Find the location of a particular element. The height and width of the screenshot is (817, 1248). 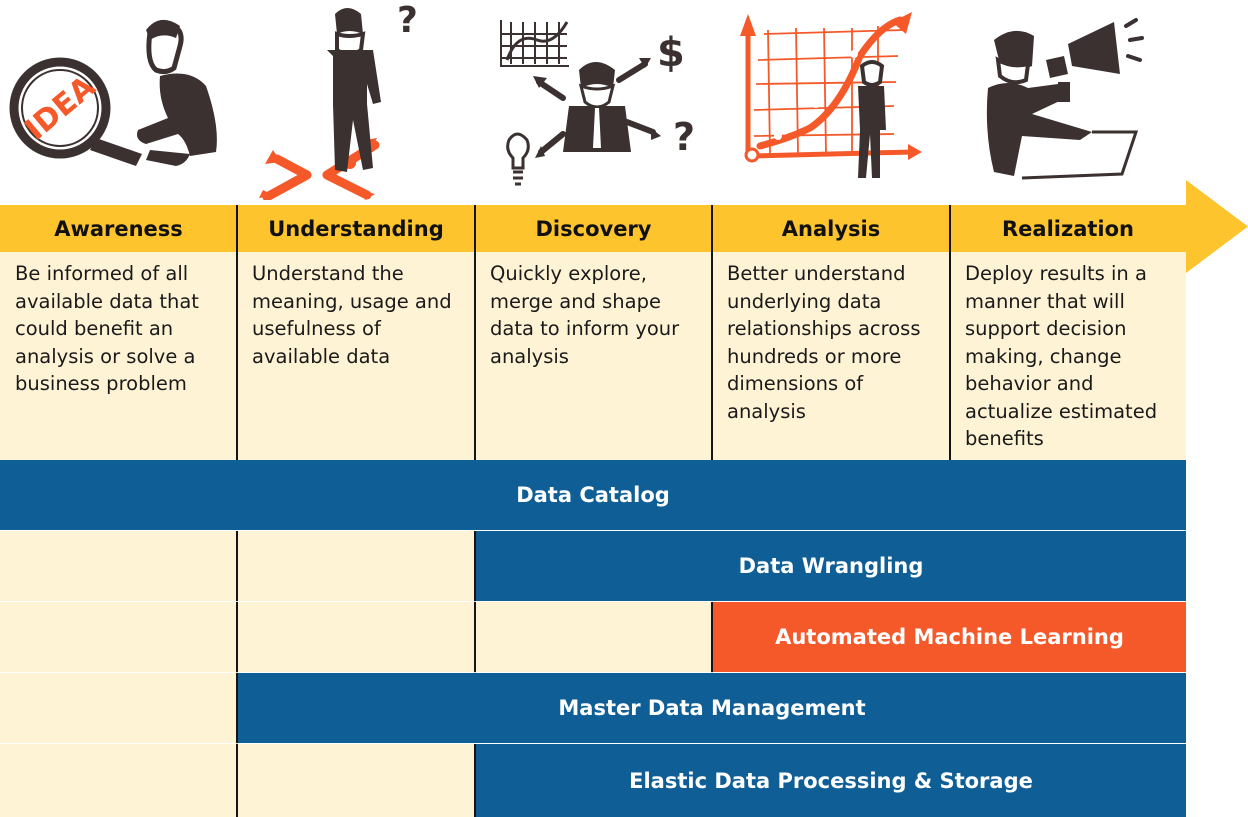

stage-title-realization: Realization is located at coordinates (1068, 228).